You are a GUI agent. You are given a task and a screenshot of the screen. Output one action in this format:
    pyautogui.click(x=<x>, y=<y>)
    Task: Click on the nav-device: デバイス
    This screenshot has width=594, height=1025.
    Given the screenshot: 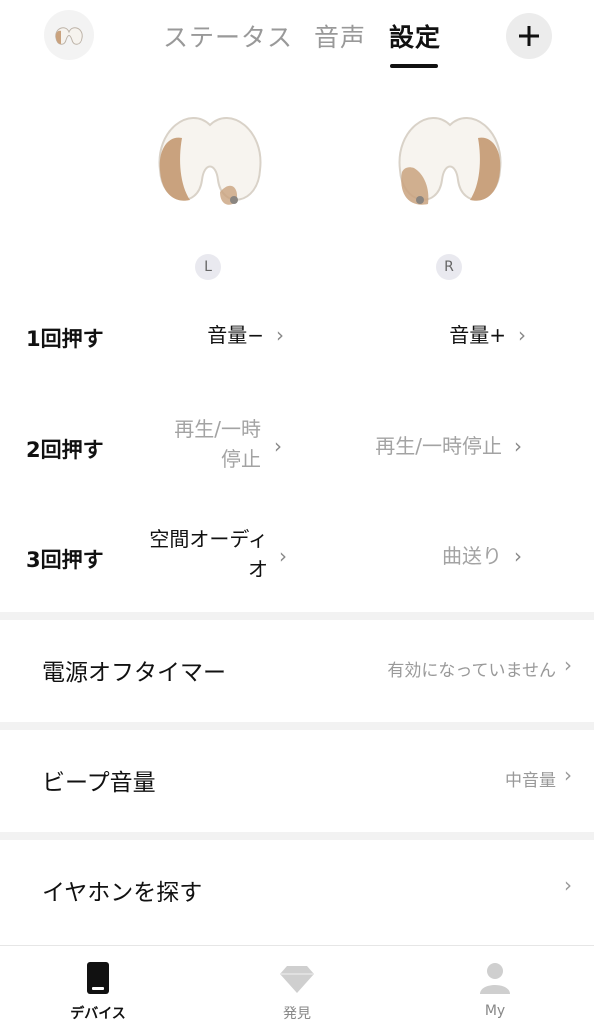 What is the action you would take?
    pyautogui.click(x=98, y=985)
    